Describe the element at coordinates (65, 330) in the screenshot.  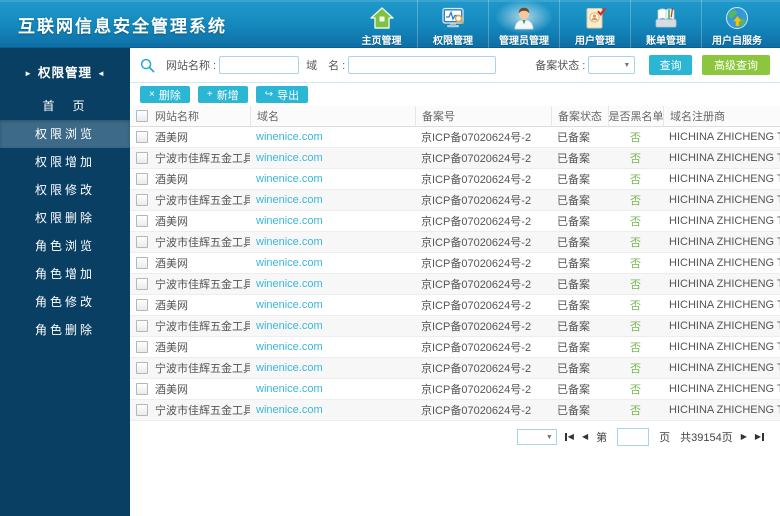
I see `sidebar-item-role-delete: 角色删除` at that location.